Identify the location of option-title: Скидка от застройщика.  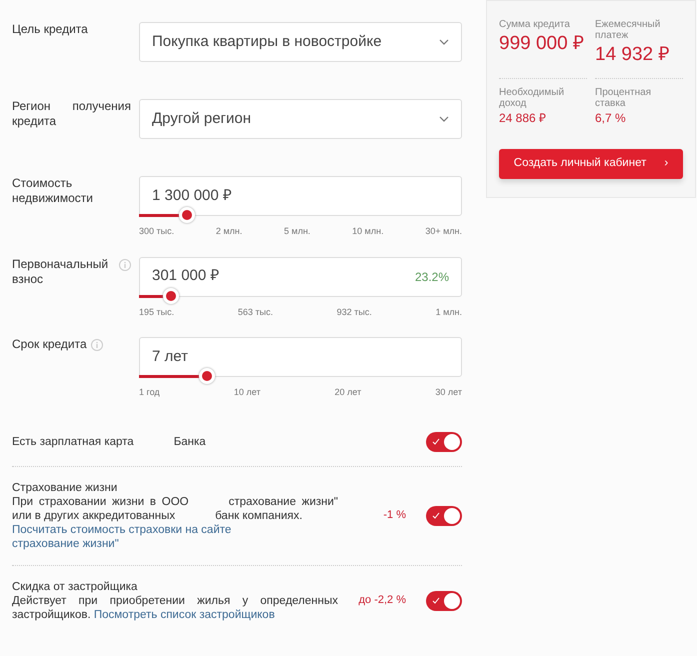
(75, 587).